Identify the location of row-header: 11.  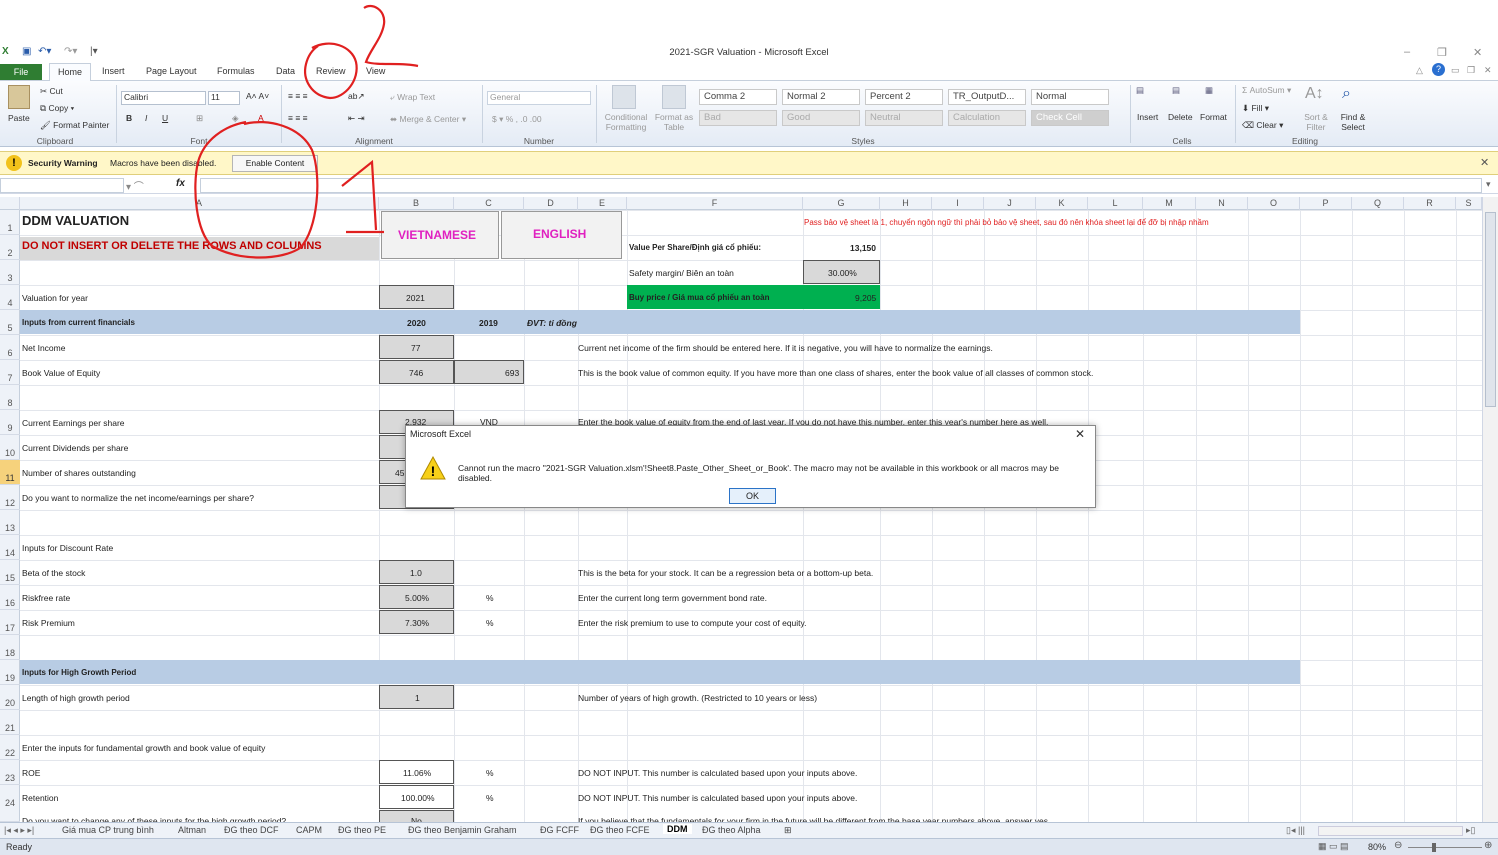
(10, 472).